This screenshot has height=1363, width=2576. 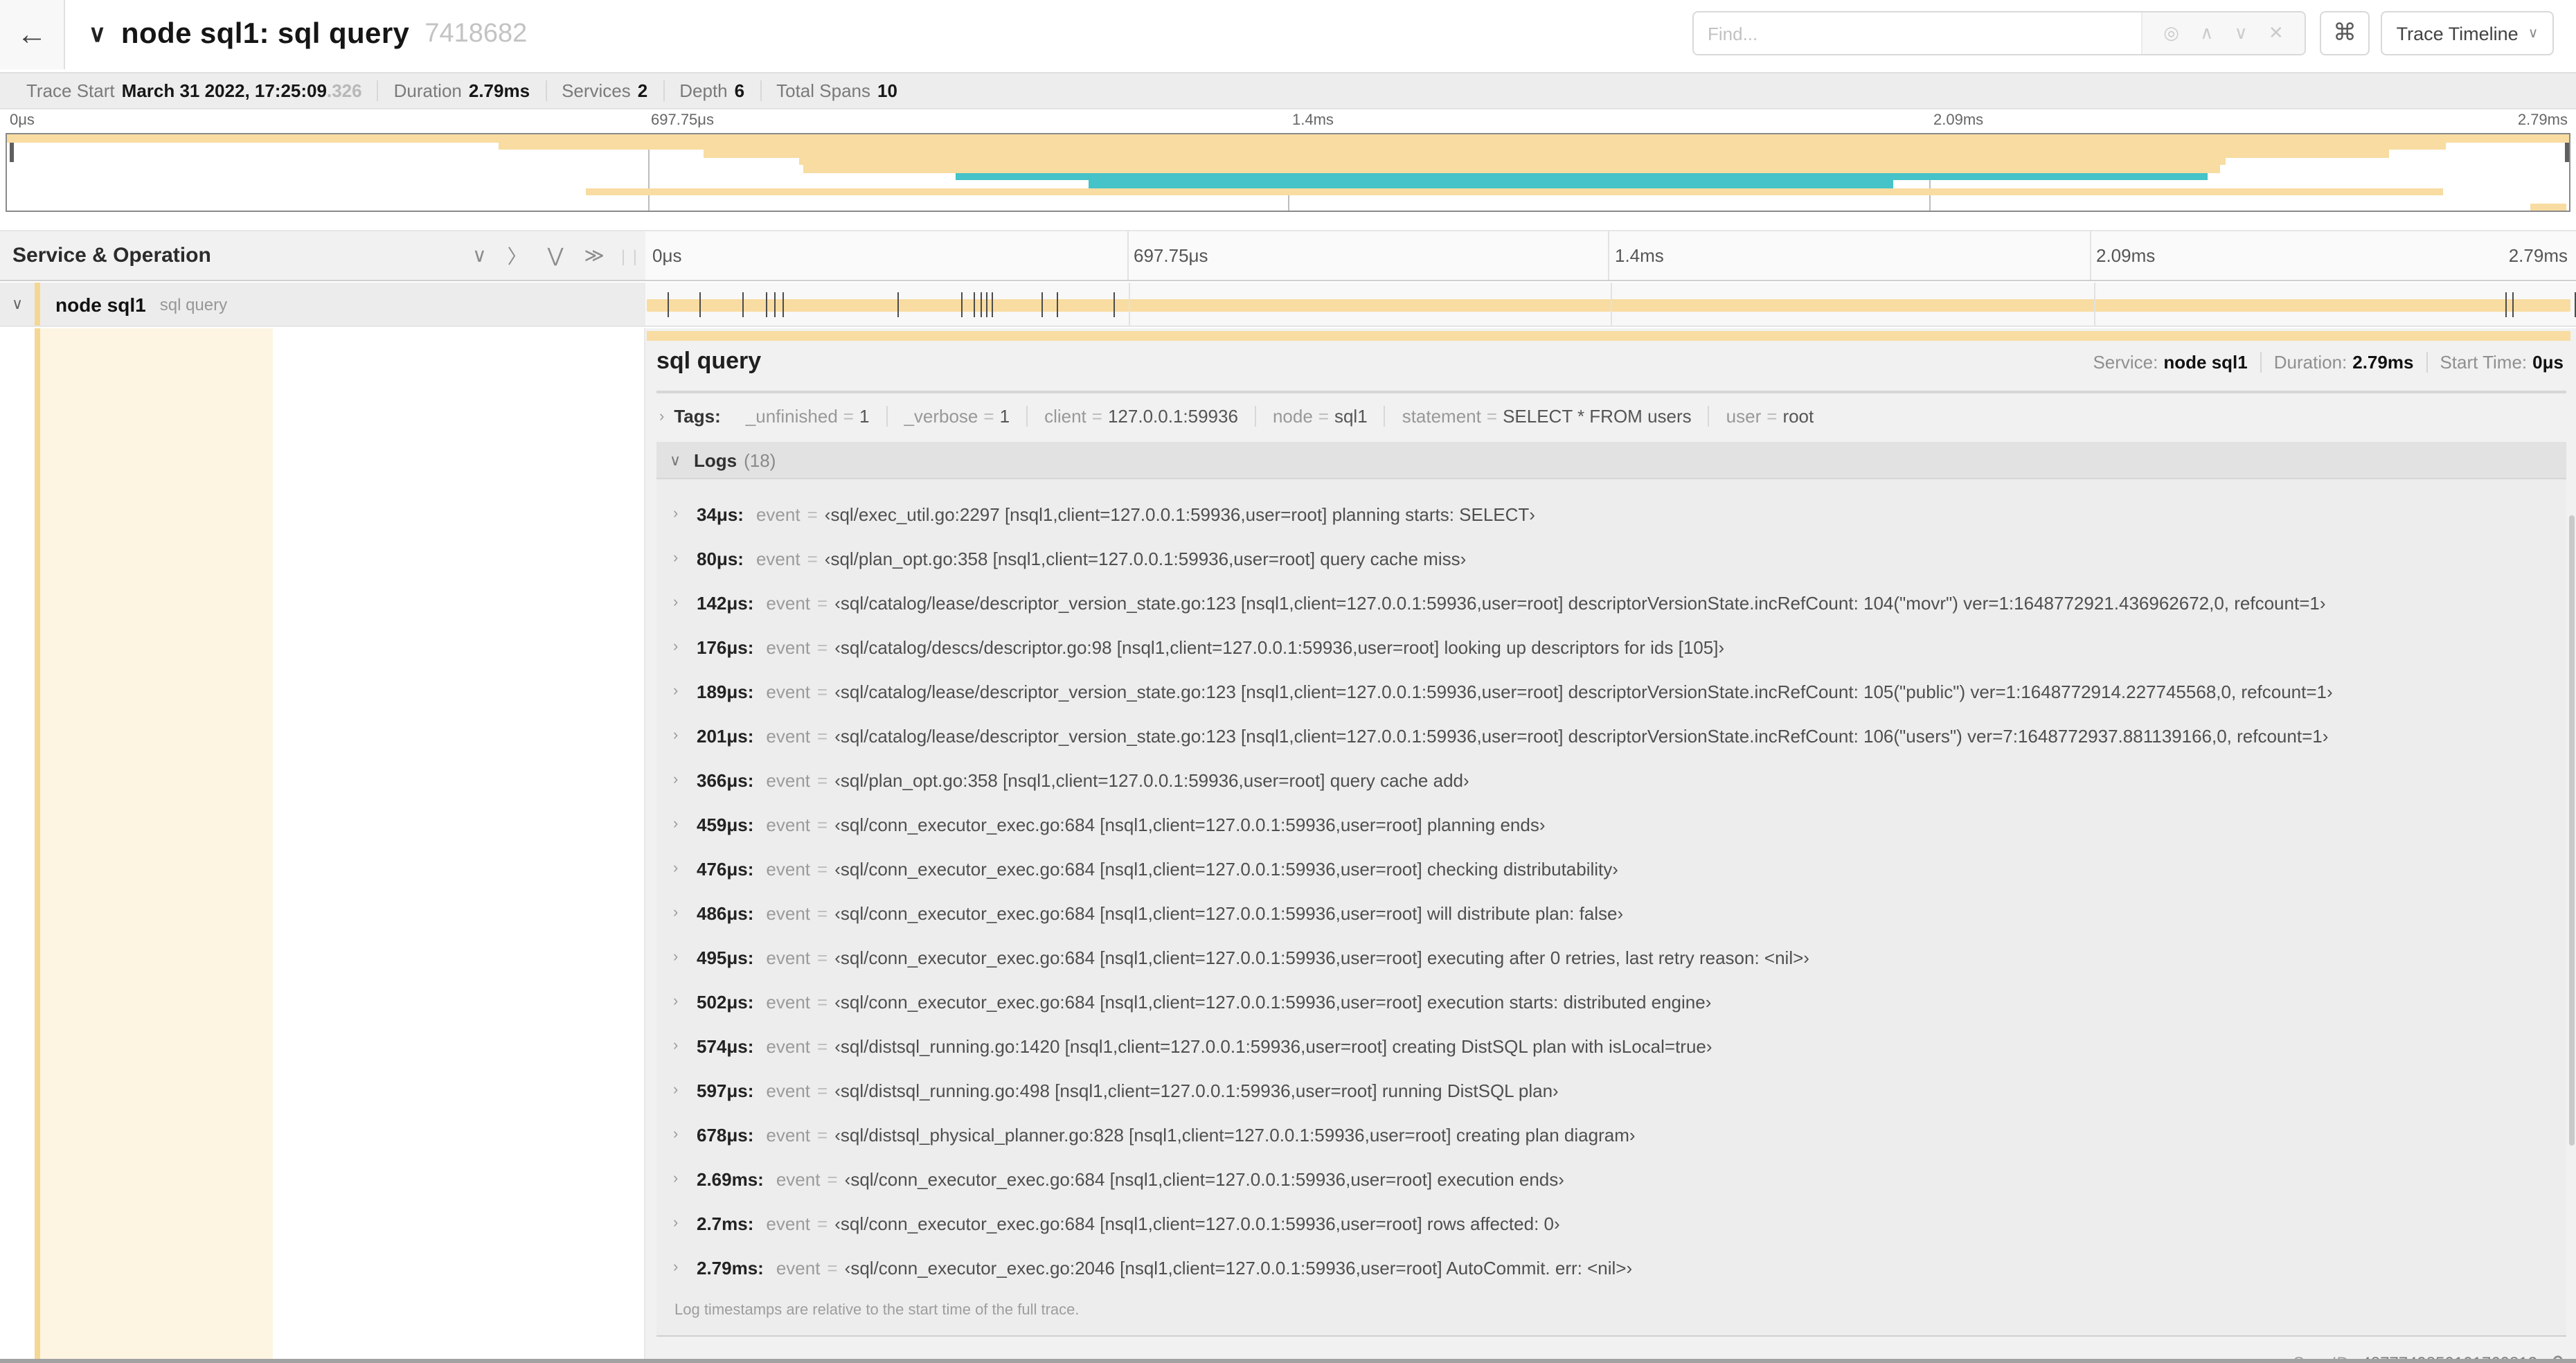 What do you see at coordinates (2171, 33) in the screenshot?
I see `locate-icon: ◎` at bounding box center [2171, 33].